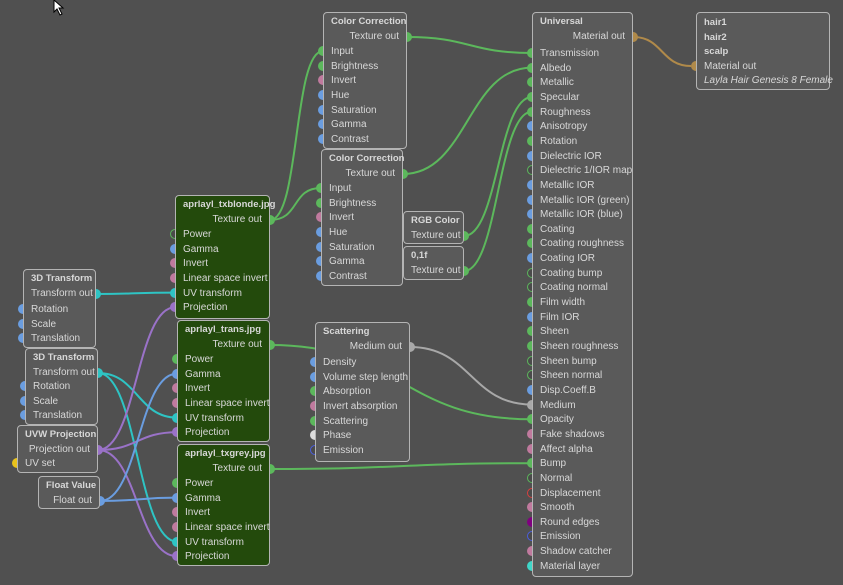 The image size is (843, 585). Describe the element at coordinates (375, 346) in the screenshot. I see `output-label: Medium out` at that location.